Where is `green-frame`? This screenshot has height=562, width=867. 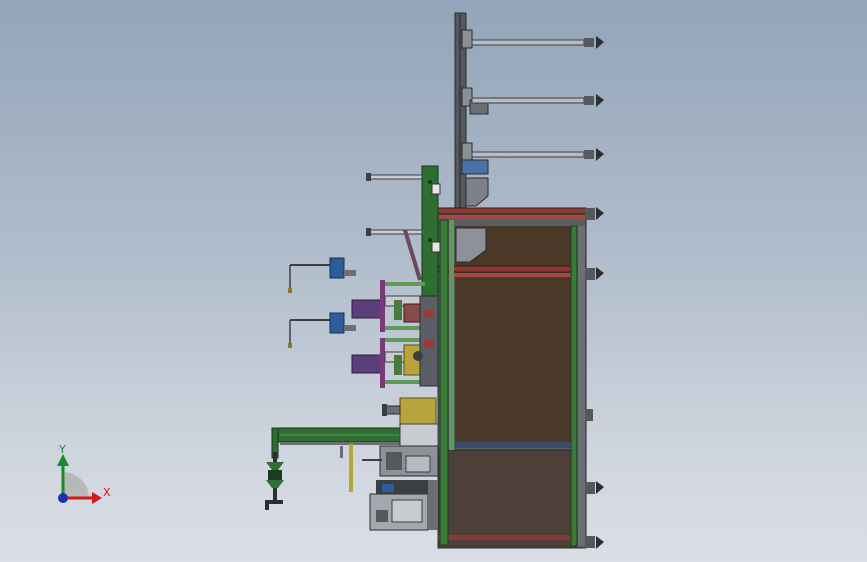
green-frame is located at coordinates (431, 231).